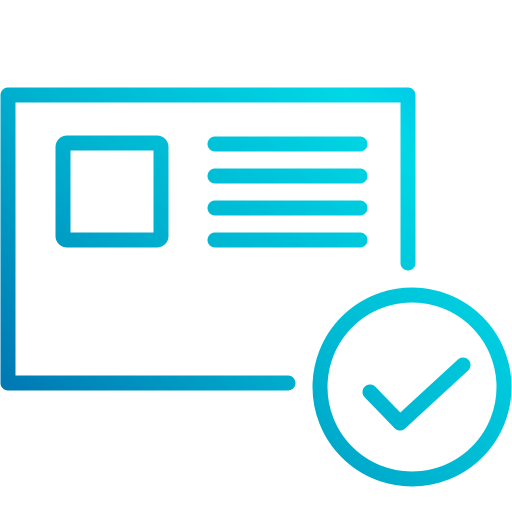 This screenshot has width=512, height=512. I want to click on text-lines, so click(287, 192).